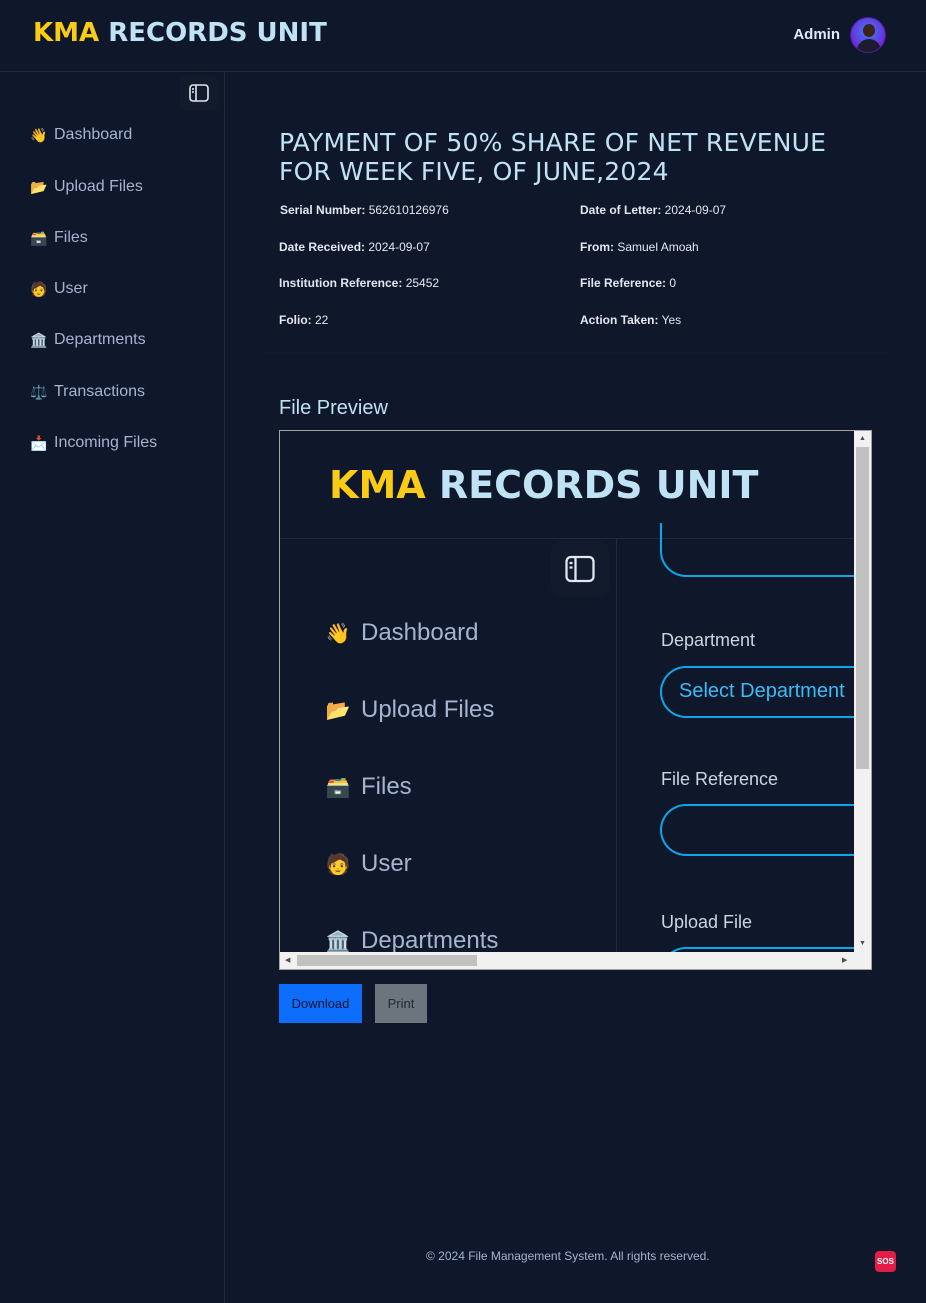 This screenshot has height=1303, width=926. I want to click on preview-nav-departments: 🏛️ Departments, so click(412, 941).